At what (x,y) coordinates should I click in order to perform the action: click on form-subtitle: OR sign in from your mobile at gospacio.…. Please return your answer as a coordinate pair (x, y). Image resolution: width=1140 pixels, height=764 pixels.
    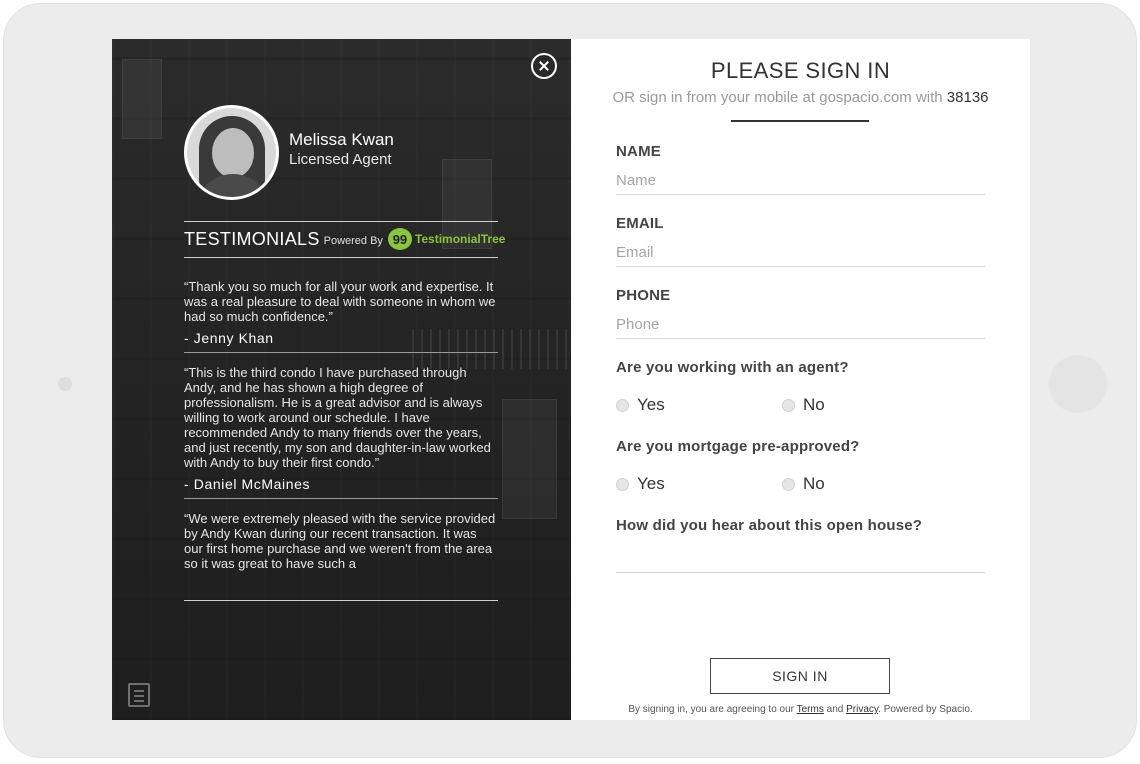
    Looking at the image, I should click on (800, 97).